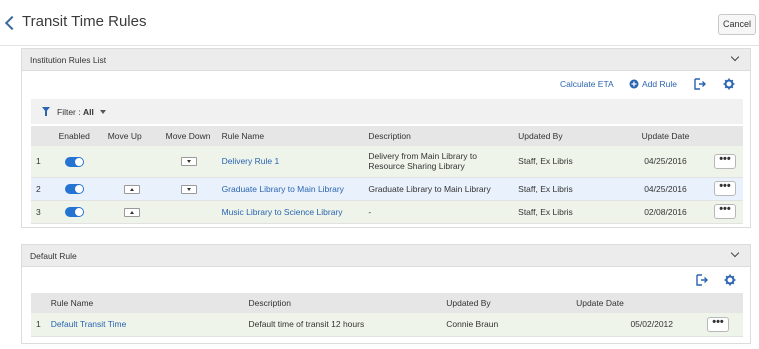 The width and height of the screenshot is (759, 349). What do you see at coordinates (53, 256) in the screenshot?
I see `panel-title: Default Rule` at bounding box center [53, 256].